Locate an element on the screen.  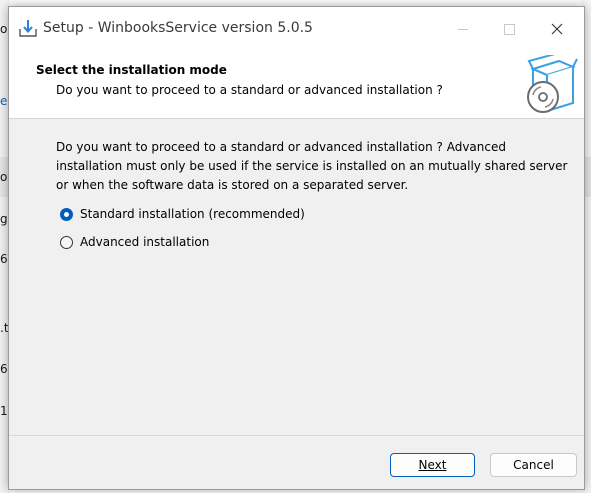
background-fragment: o is located at coordinates (4, 177).